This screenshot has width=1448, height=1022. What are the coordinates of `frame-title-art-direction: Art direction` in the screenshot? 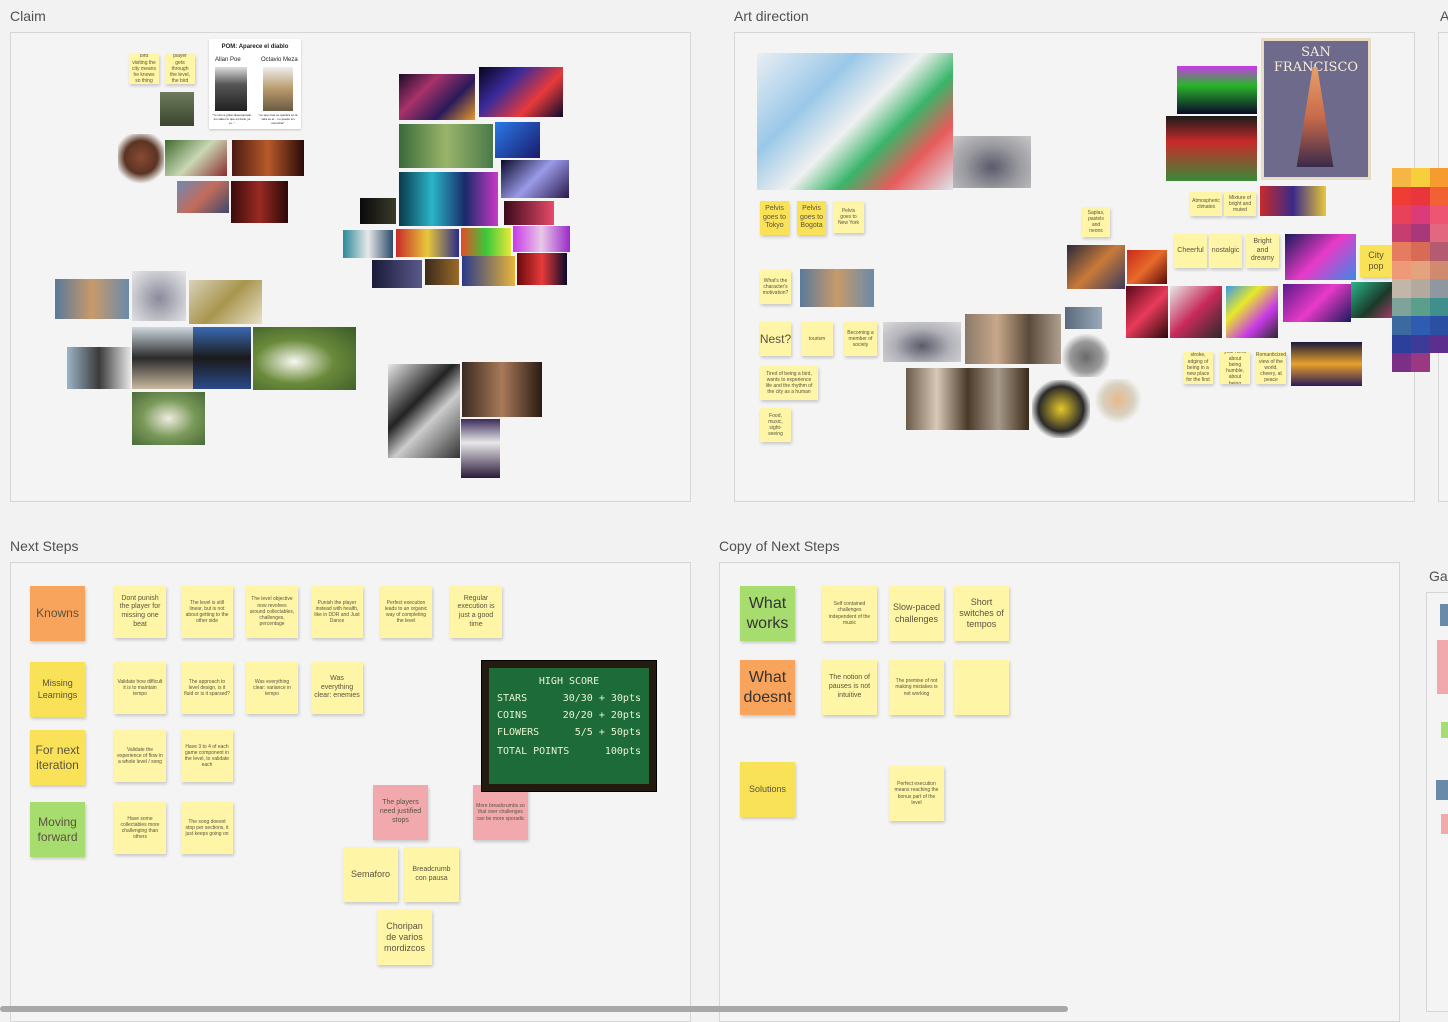 It's located at (771, 16).